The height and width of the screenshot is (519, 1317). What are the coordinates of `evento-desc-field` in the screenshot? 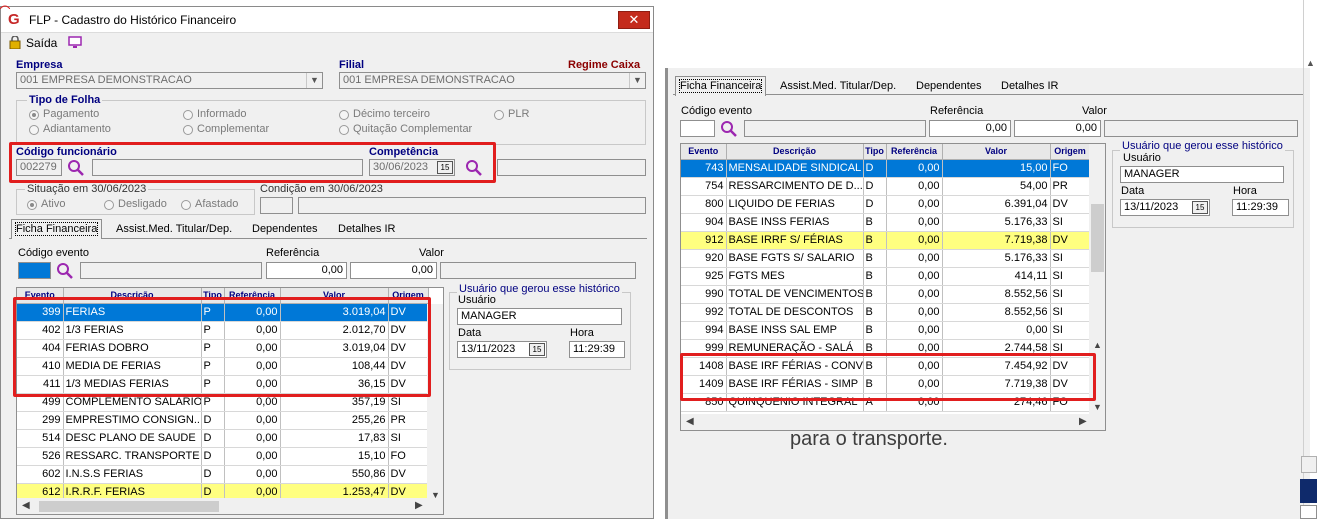 It's located at (835, 128).